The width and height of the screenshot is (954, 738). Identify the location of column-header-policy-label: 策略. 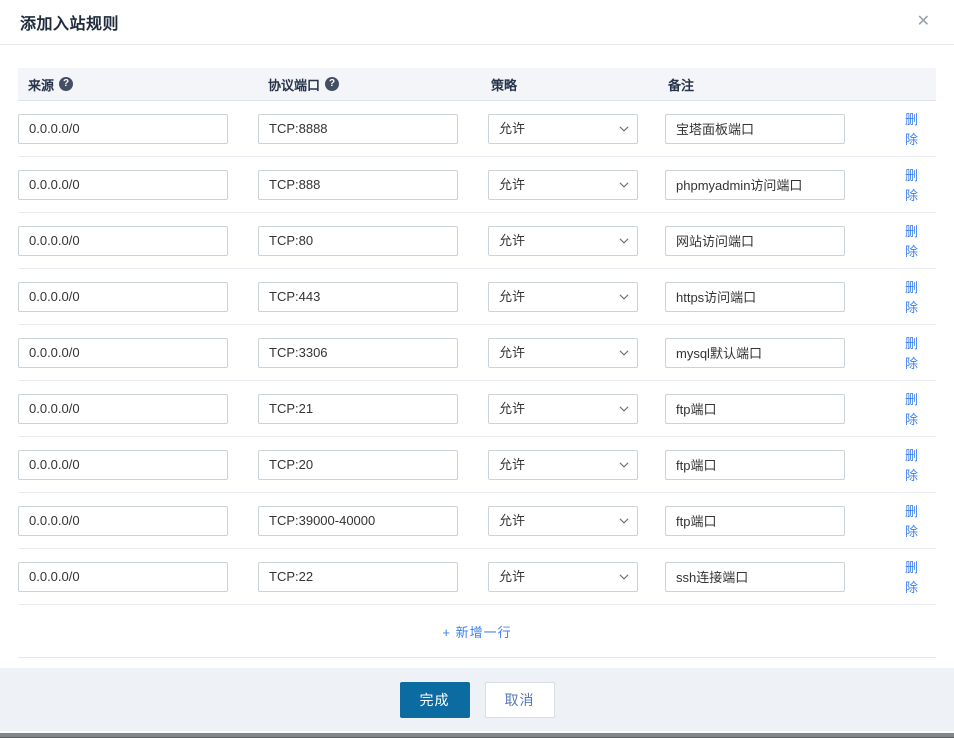
(504, 85).